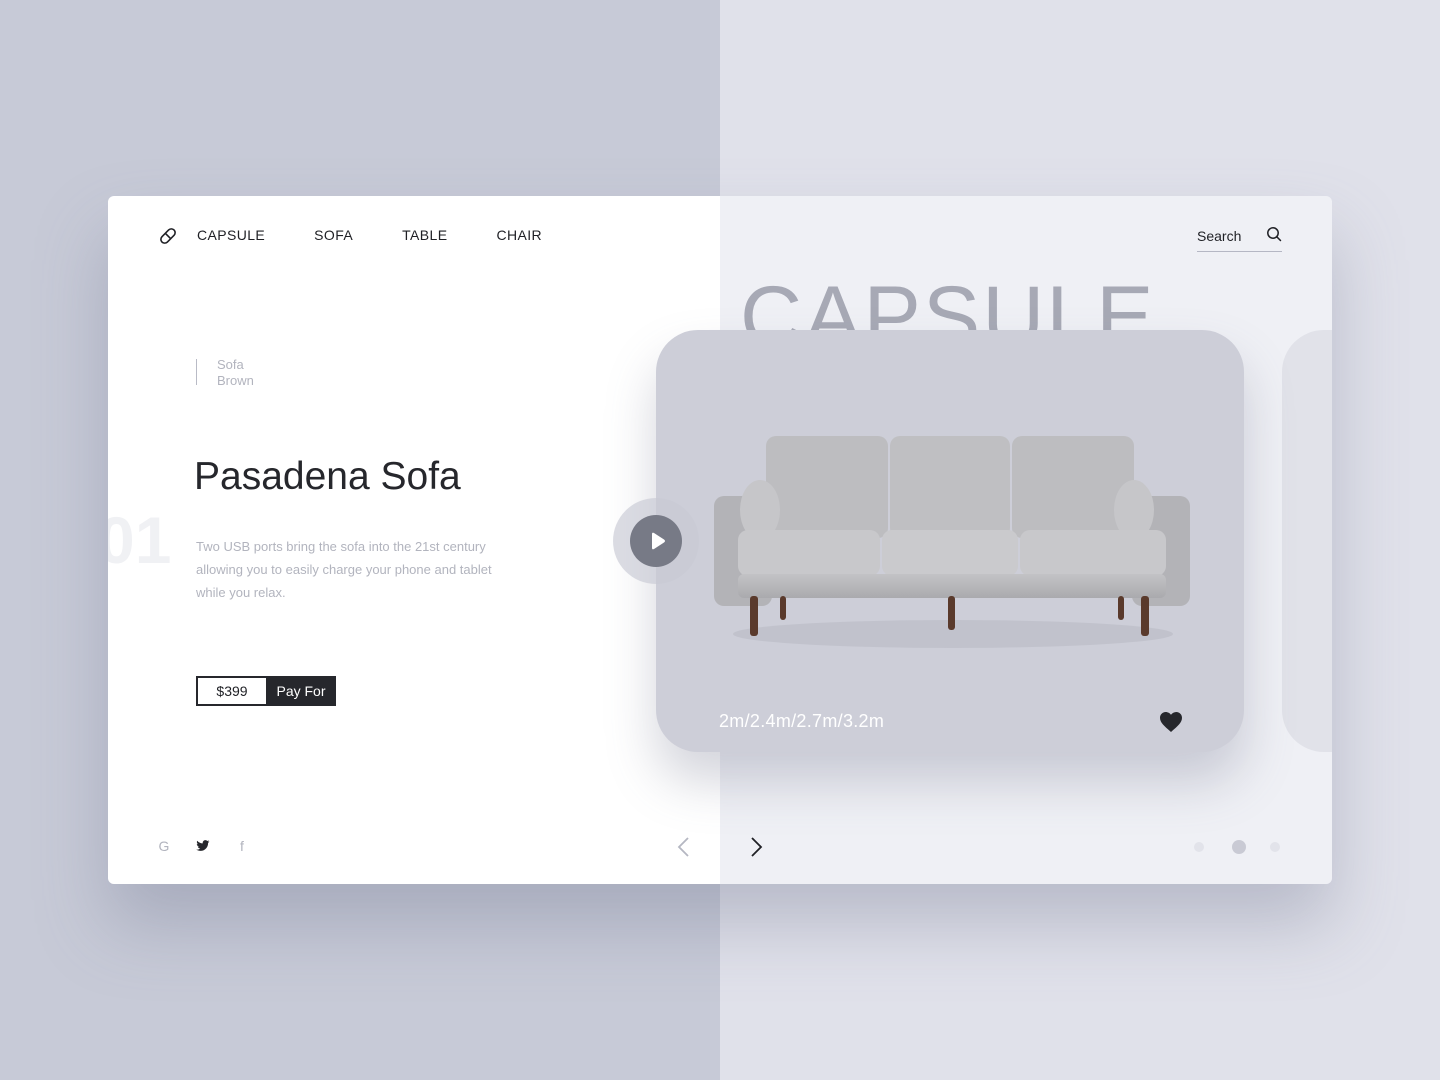 The width and height of the screenshot is (1440, 1080). I want to click on google-icon: G, so click(164, 846).